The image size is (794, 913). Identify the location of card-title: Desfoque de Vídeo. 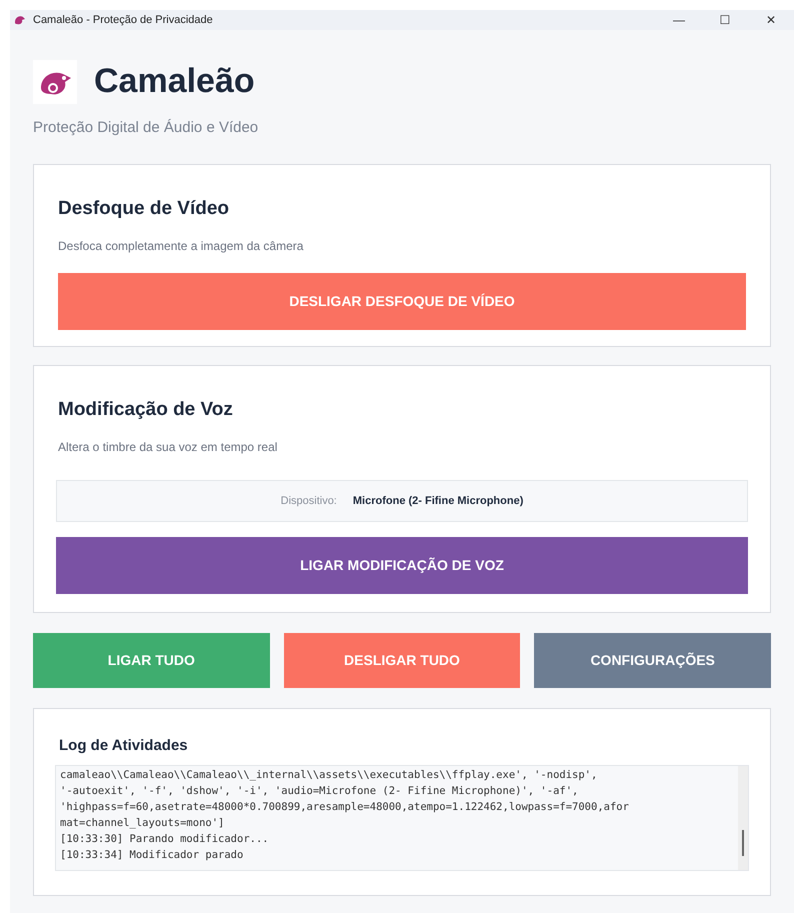
(144, 208).